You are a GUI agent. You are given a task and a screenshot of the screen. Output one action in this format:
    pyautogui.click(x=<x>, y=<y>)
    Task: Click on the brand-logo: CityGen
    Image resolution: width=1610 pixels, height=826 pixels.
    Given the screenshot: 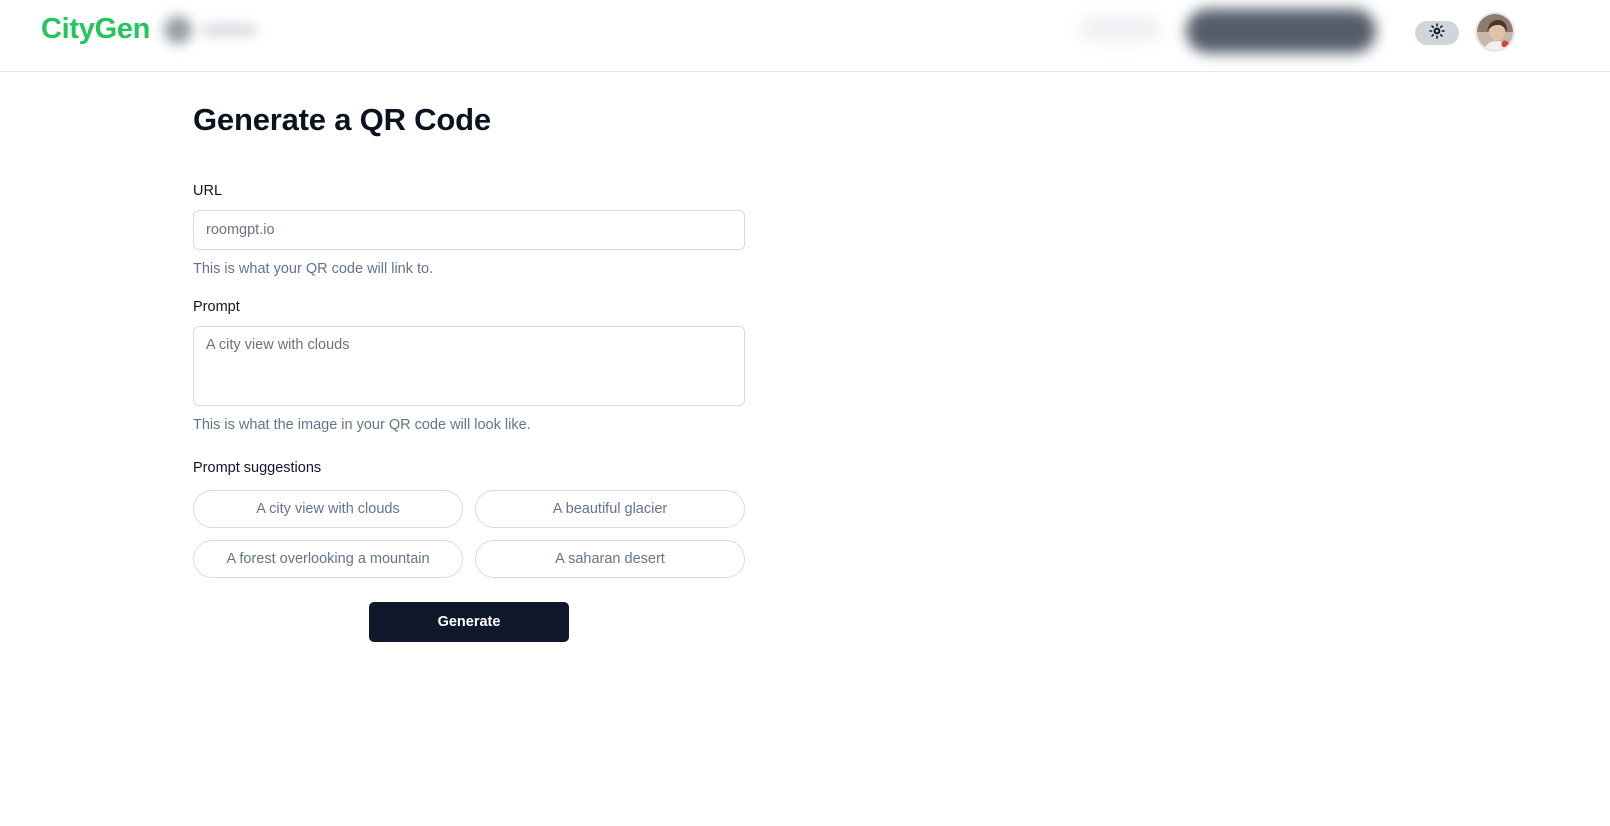 What is the action you would take?
    pyautogui.click(x=95, y=29)
    